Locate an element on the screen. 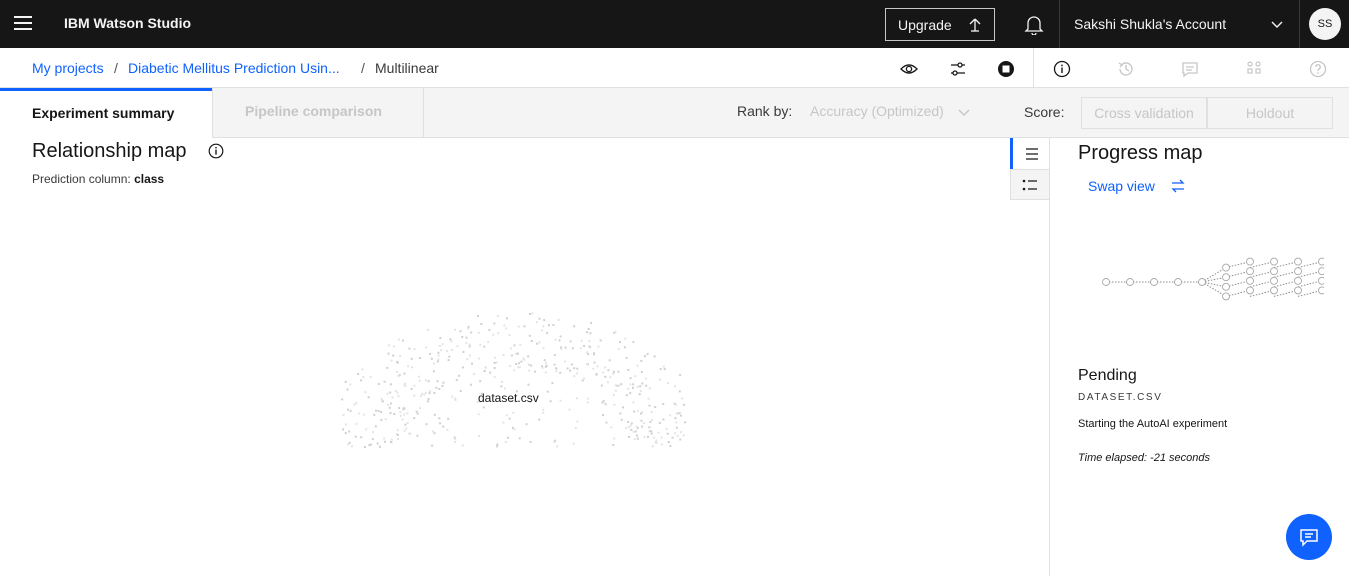 The height and width of the screenshot is (576, 1349). rank-by-dropdown: Accuracy (Optimized) is located at coordinates (877, 111).